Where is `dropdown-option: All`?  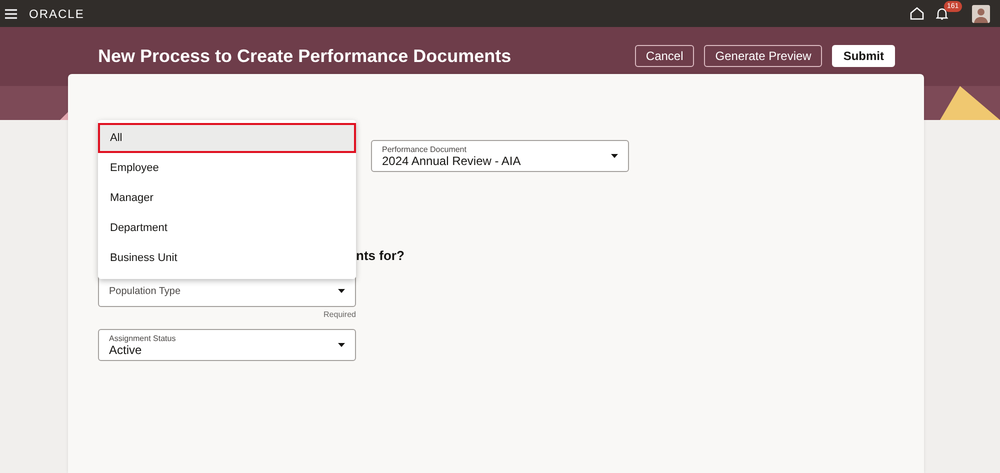 dropdown-option: All is located at coordinates (227, 138).